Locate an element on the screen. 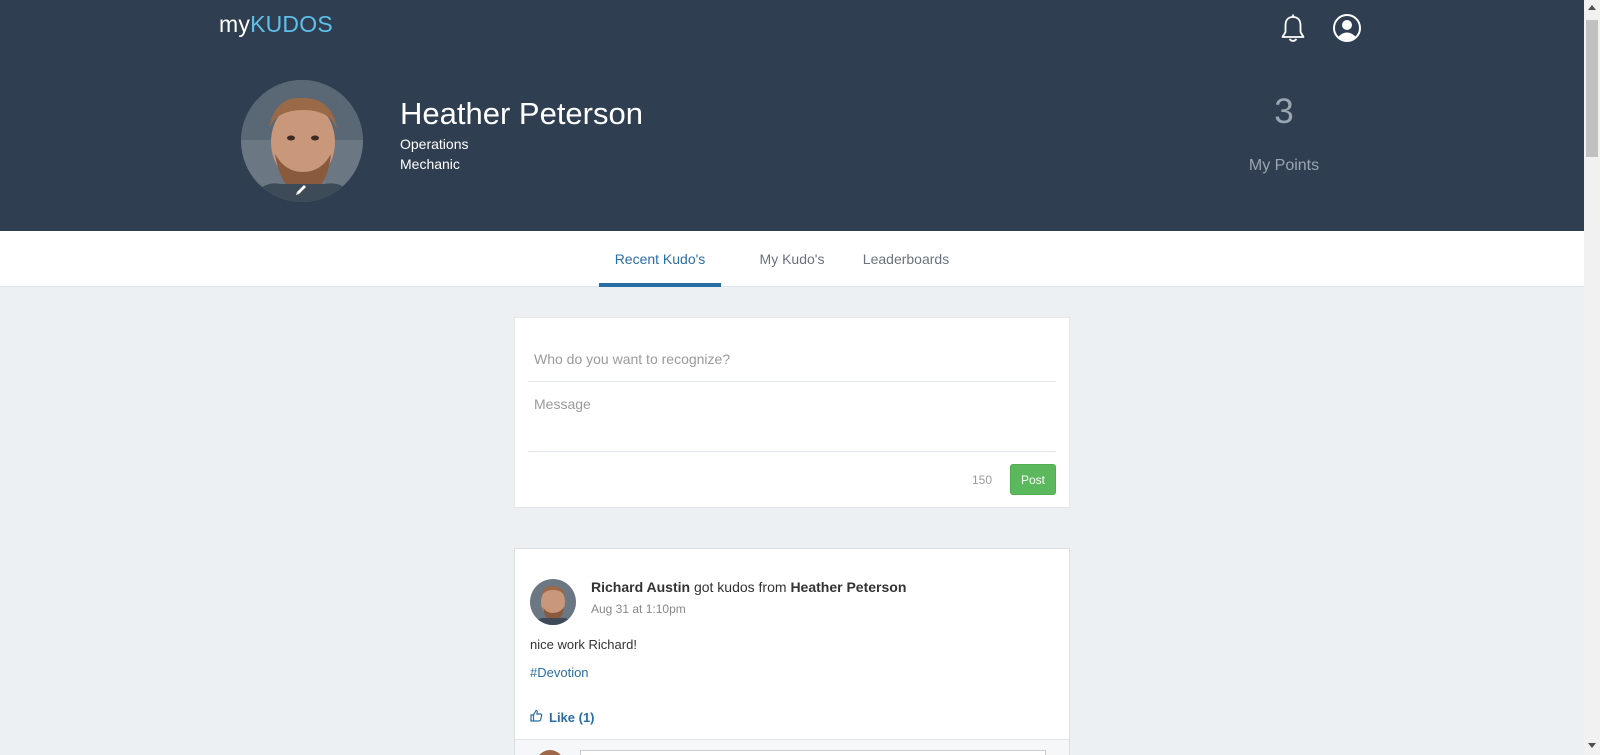  scroll-up-arrow-icon is located at coordinates (1592, 7).